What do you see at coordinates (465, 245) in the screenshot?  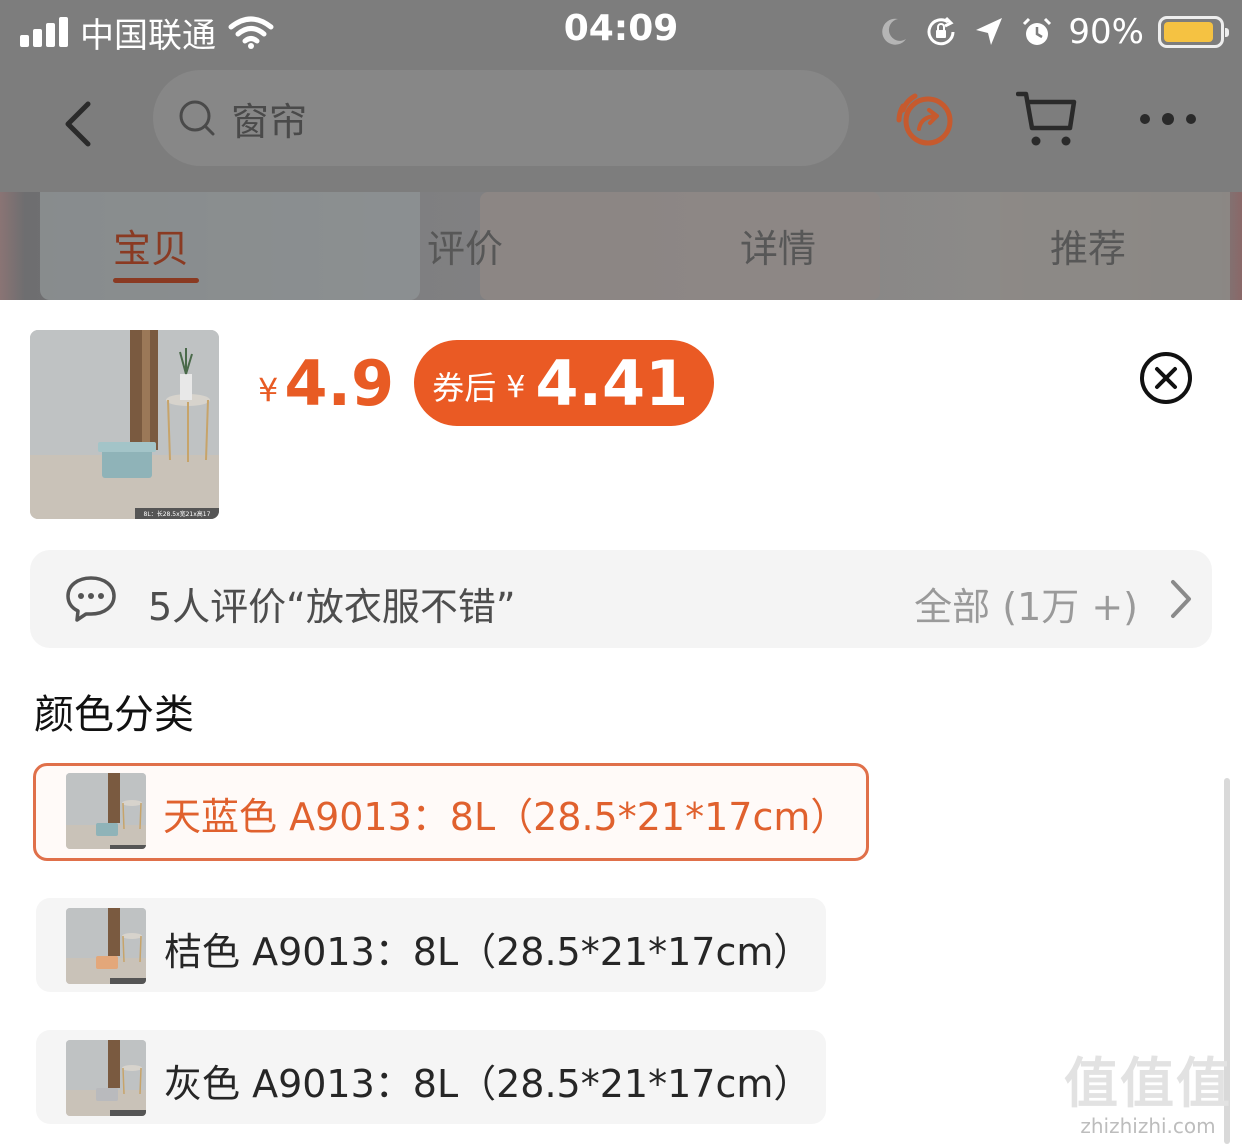 I see `tab-reviews: 评价` at bounding box center [465, 245].